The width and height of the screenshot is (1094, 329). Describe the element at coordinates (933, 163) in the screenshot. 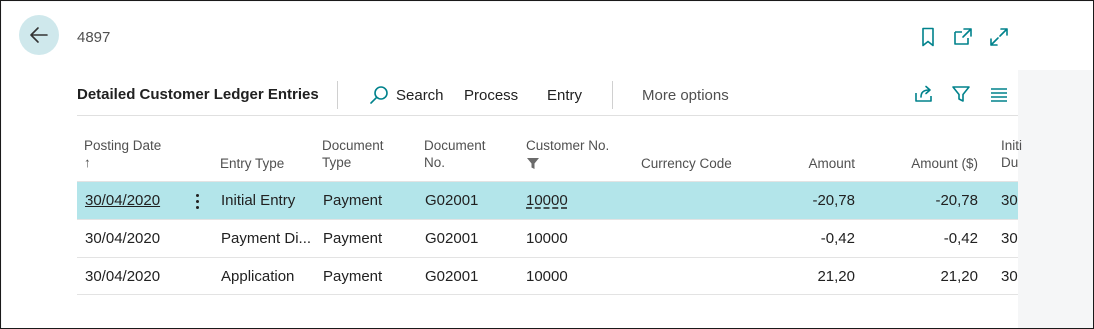

I see `column-amount-lcy: Amount ($)` at that location.